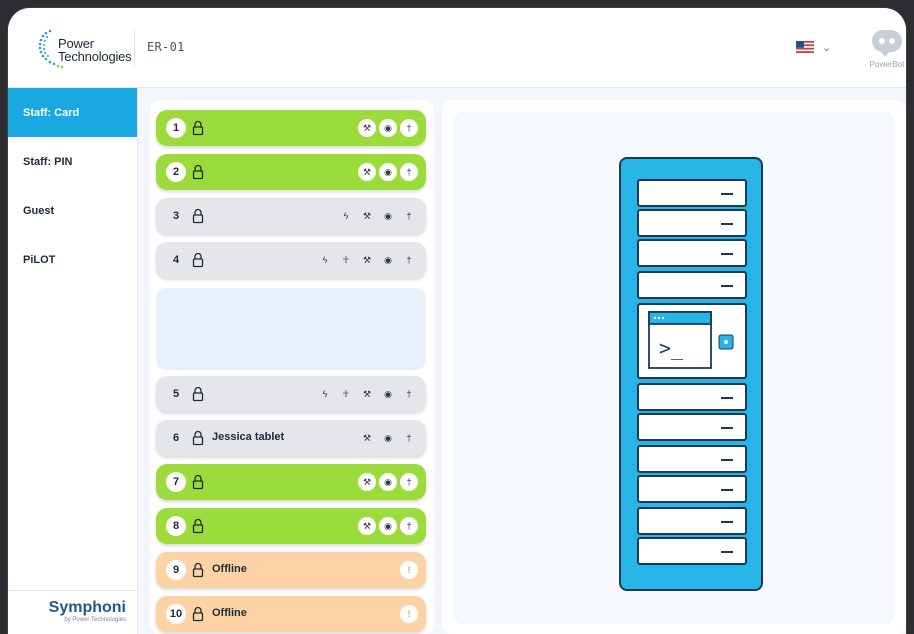  Describe the element at coordinates (176, 216) in the screenshot. I see `drawer-number: 3` at that location.